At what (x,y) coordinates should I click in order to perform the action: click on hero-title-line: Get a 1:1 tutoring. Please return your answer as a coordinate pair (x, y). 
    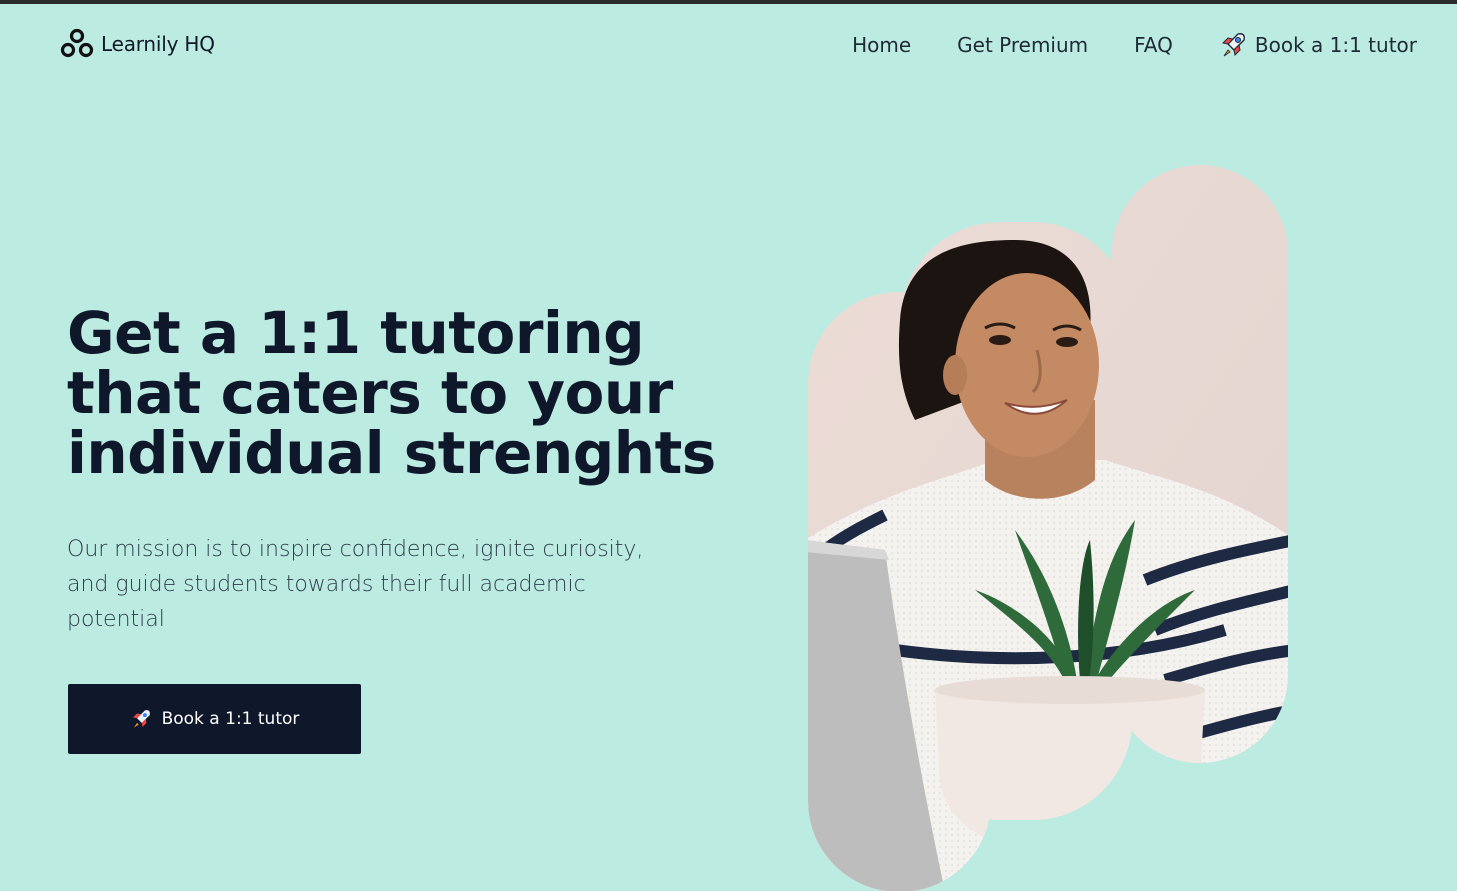
    Looking at the image, I should click on (356, 333).